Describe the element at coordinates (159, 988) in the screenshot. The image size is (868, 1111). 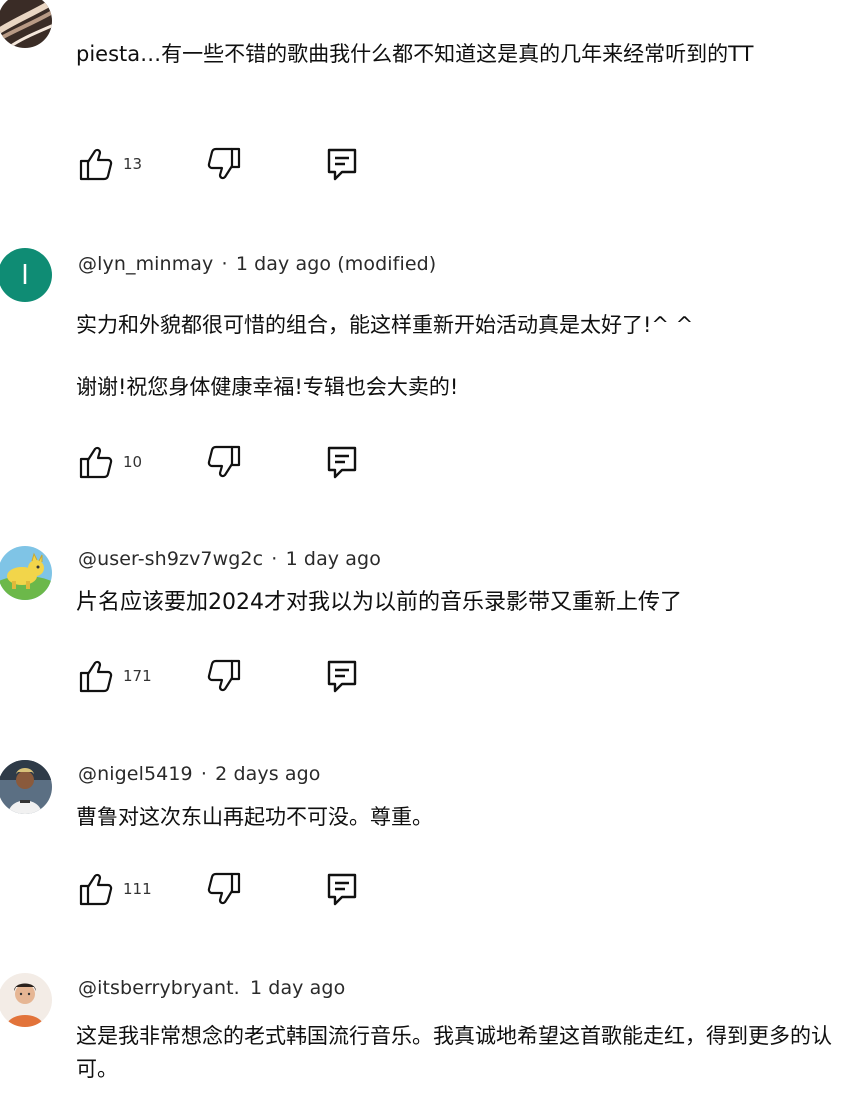
I see `author-handle: @itsberrybryant.` at that location.